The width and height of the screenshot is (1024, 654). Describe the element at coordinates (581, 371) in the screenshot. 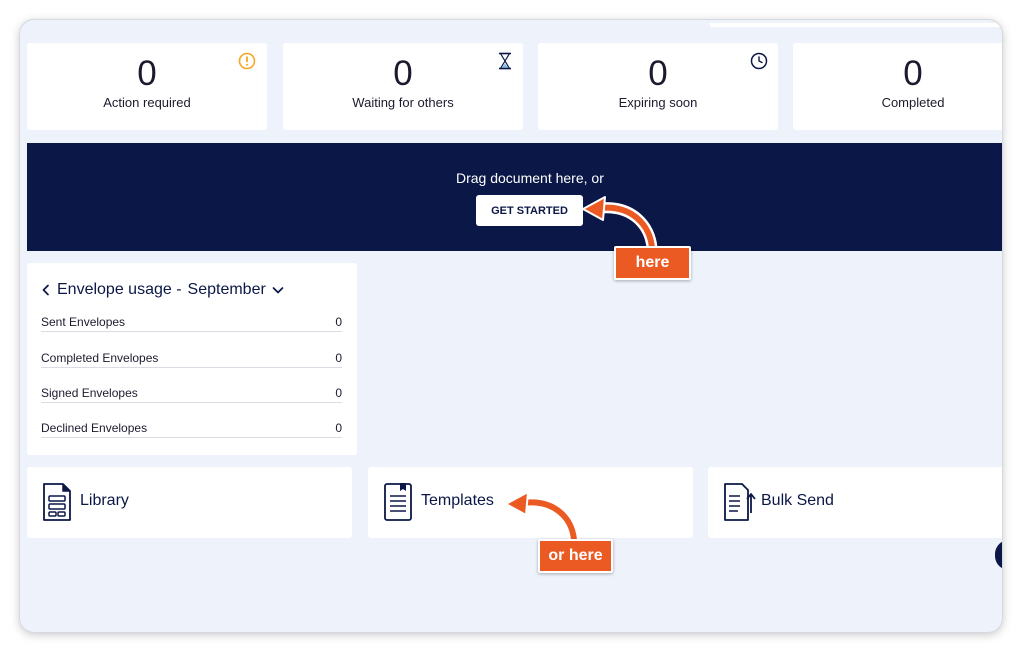

I see `annotation-arrows` at that location.